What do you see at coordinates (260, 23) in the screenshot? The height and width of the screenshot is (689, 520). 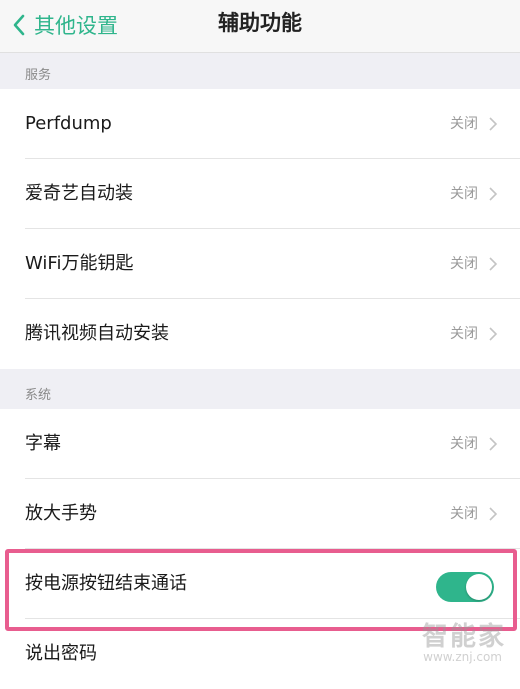 I see `page-title: 辅助功能` at bounding box center [260, 23].